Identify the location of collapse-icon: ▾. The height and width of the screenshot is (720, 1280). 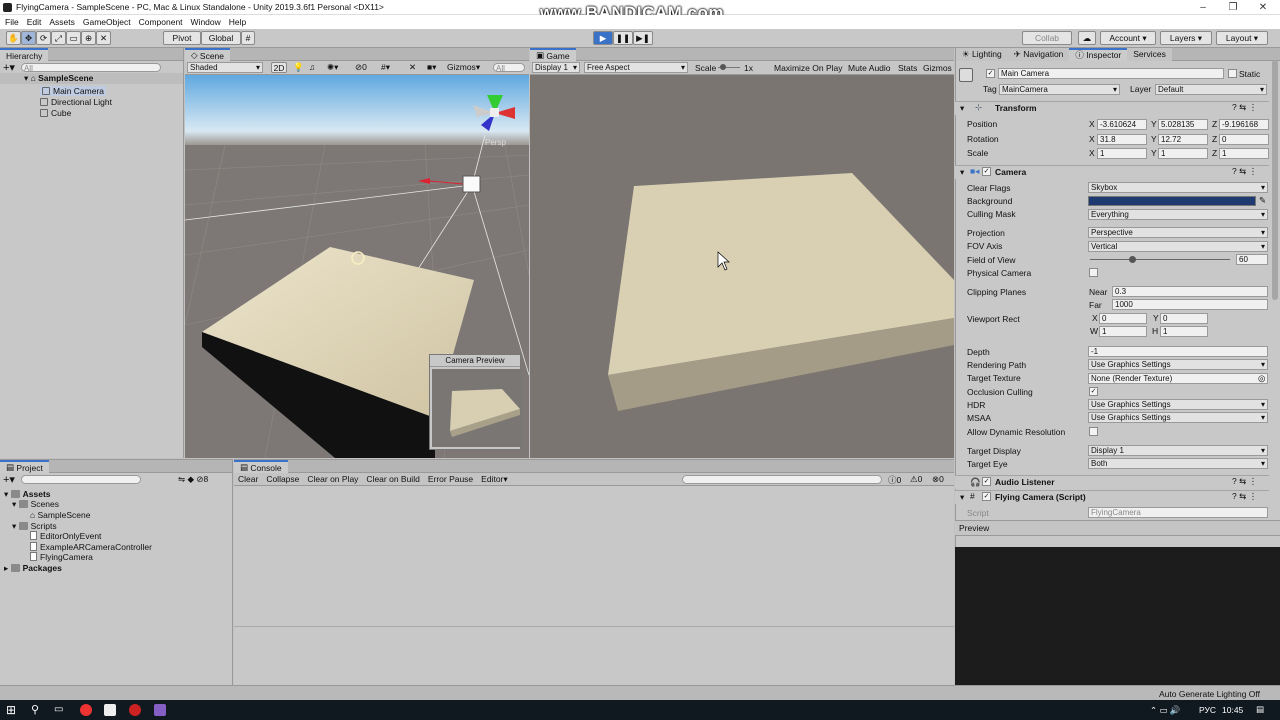
(962, 108).